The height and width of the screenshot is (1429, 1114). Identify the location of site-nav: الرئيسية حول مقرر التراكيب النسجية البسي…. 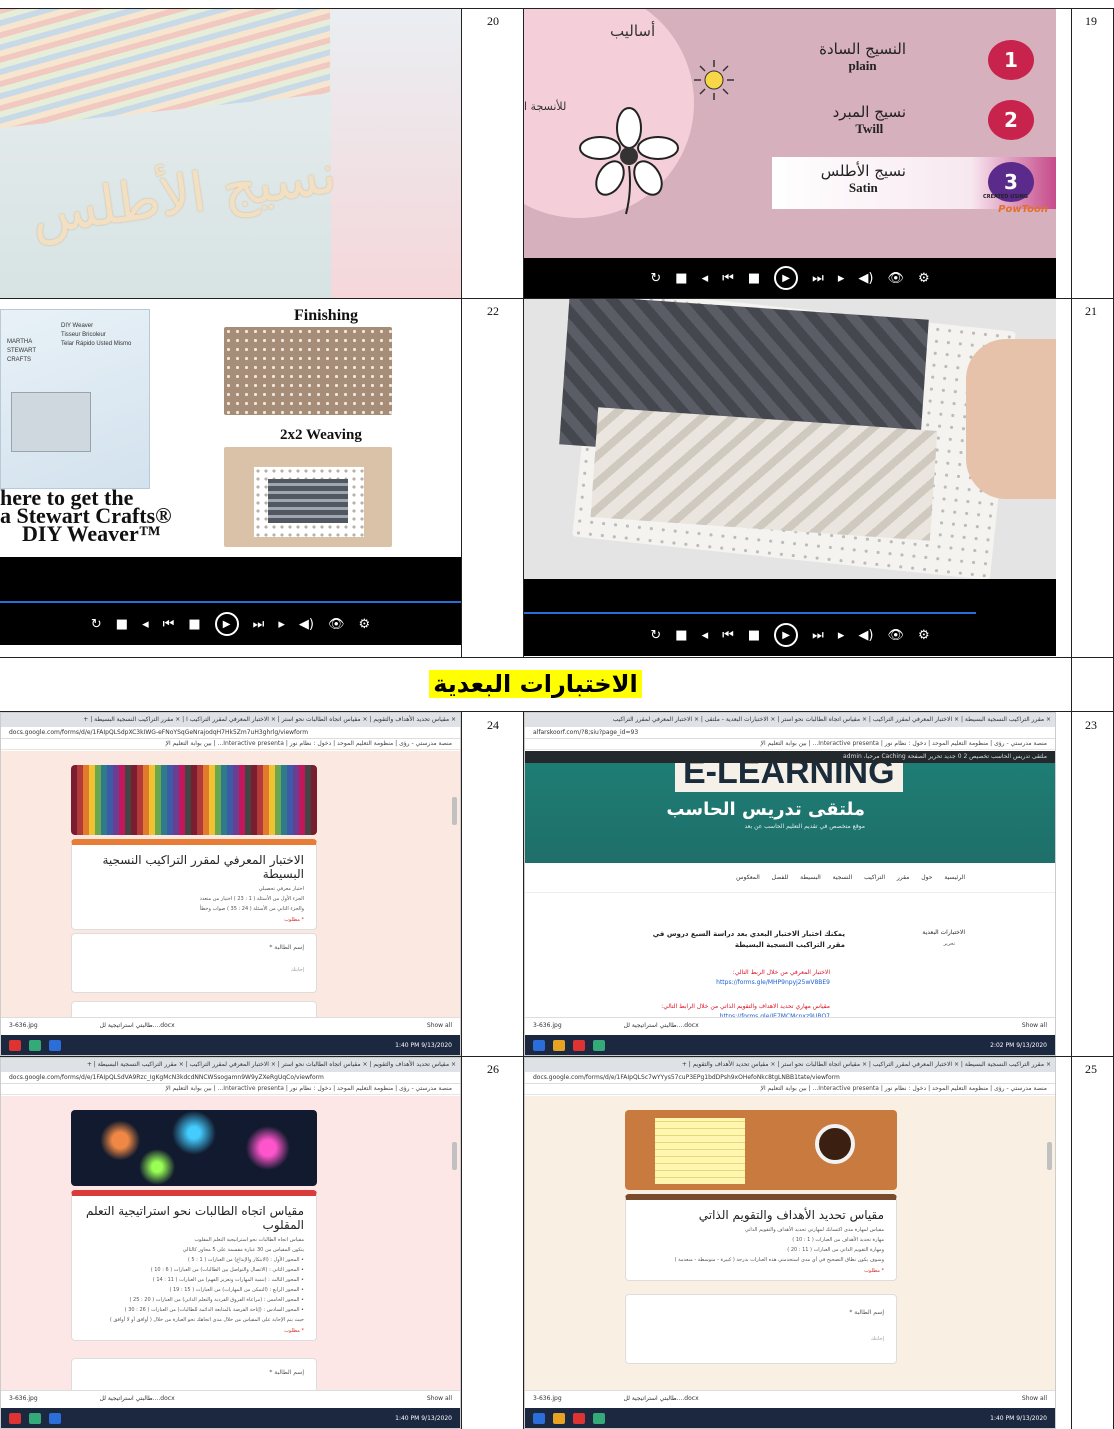
(790, 878).